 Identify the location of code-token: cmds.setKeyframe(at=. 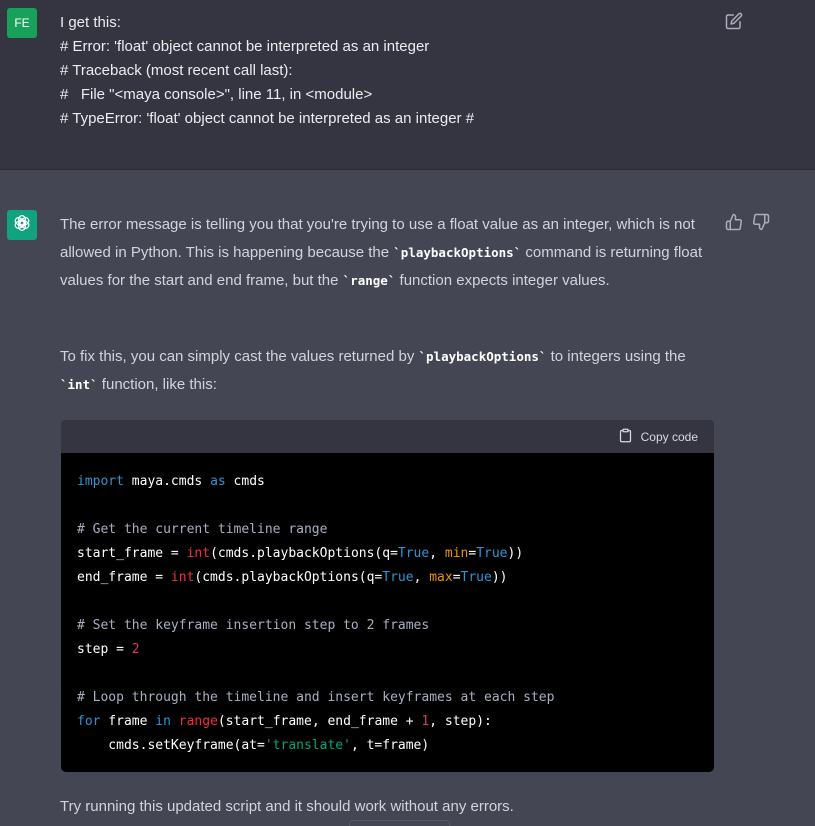
(171, 745).